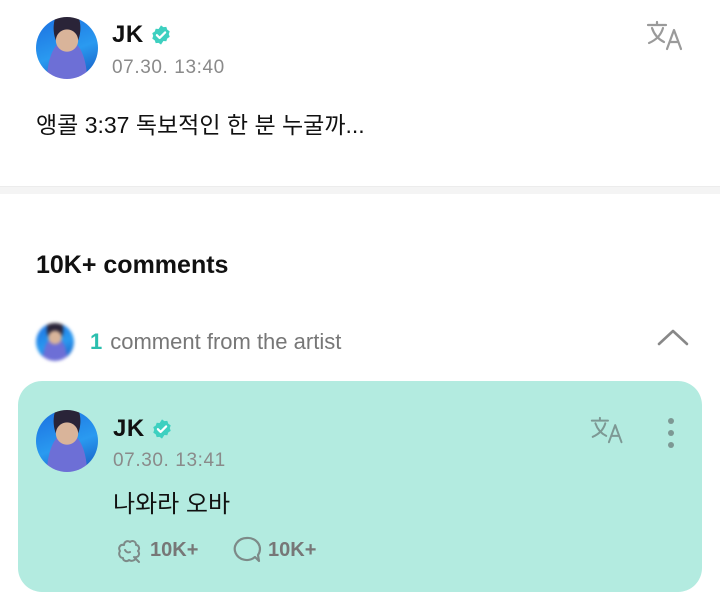 The image size is (720, 614). I want to click on artist-comment-label: comment from the artist, so click(226, 341).